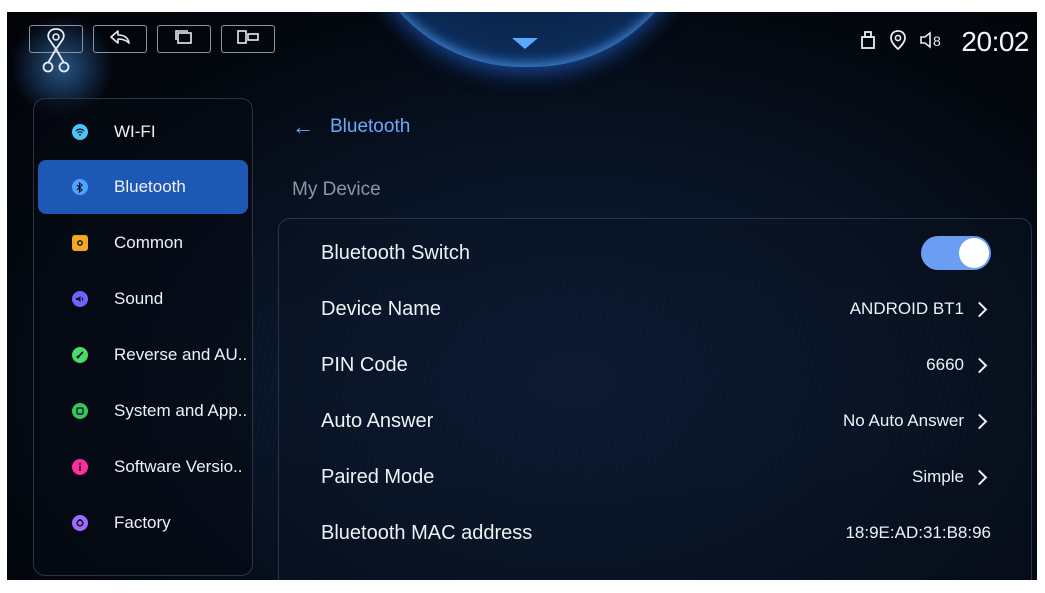  What do you see at coordinates (945, 364) in the screenshot?
I see `setting-value: 6660` at bounding box center [945, 364].